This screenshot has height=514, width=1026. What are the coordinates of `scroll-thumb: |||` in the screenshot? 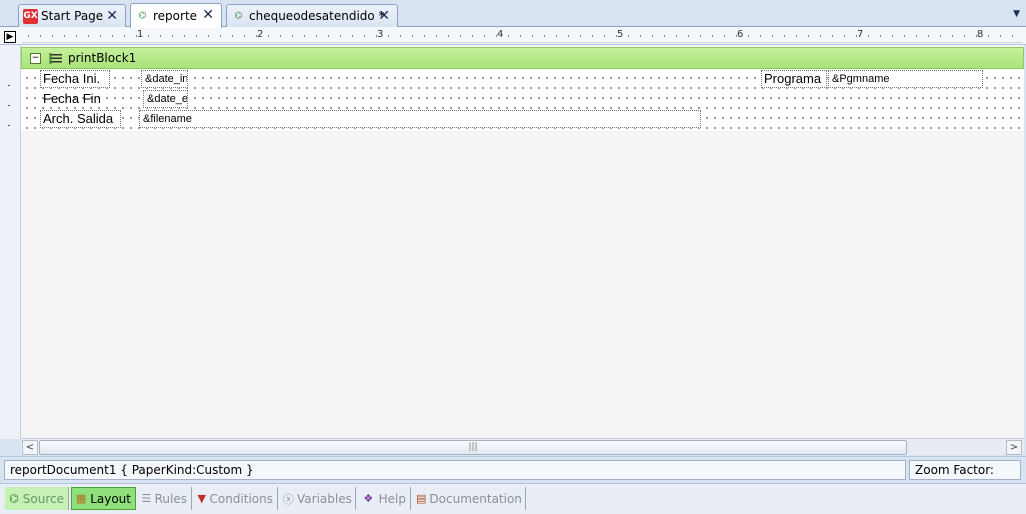 It's located at (473, 447).